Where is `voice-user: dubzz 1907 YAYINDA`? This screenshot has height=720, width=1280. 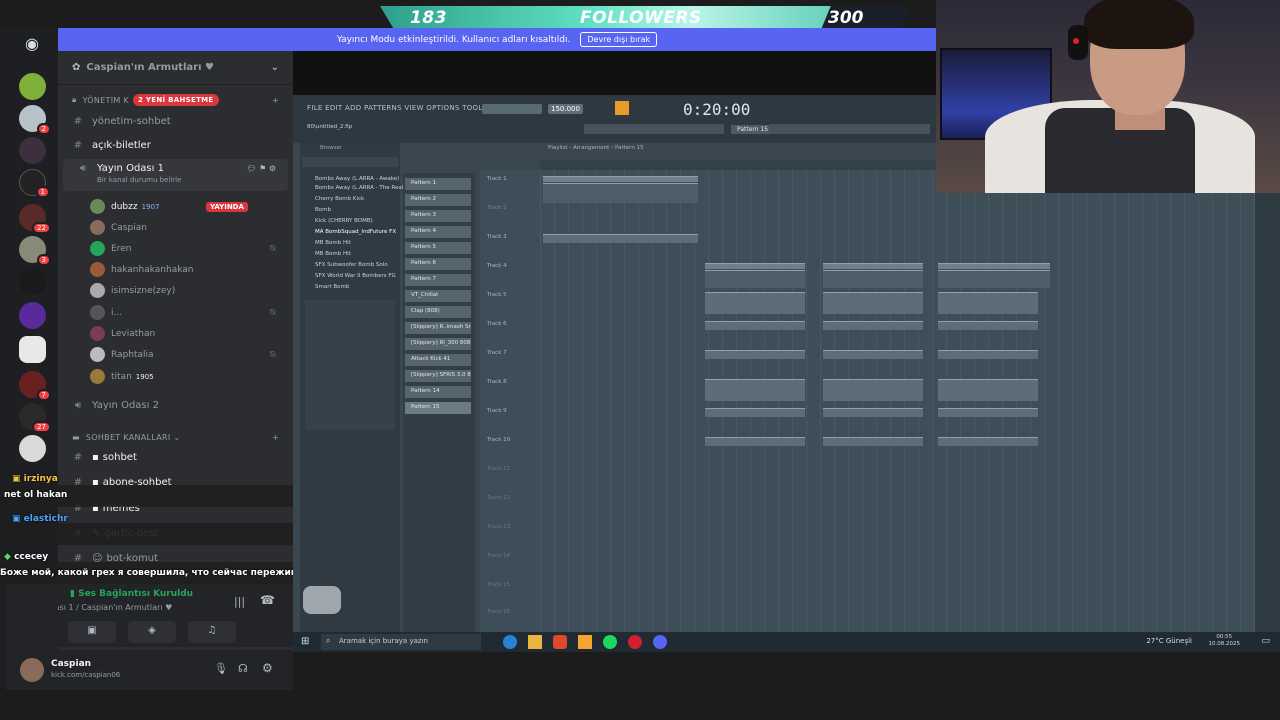 voice-user: dubzz 1907 YAYINDA is located at coordinates (169, 206).